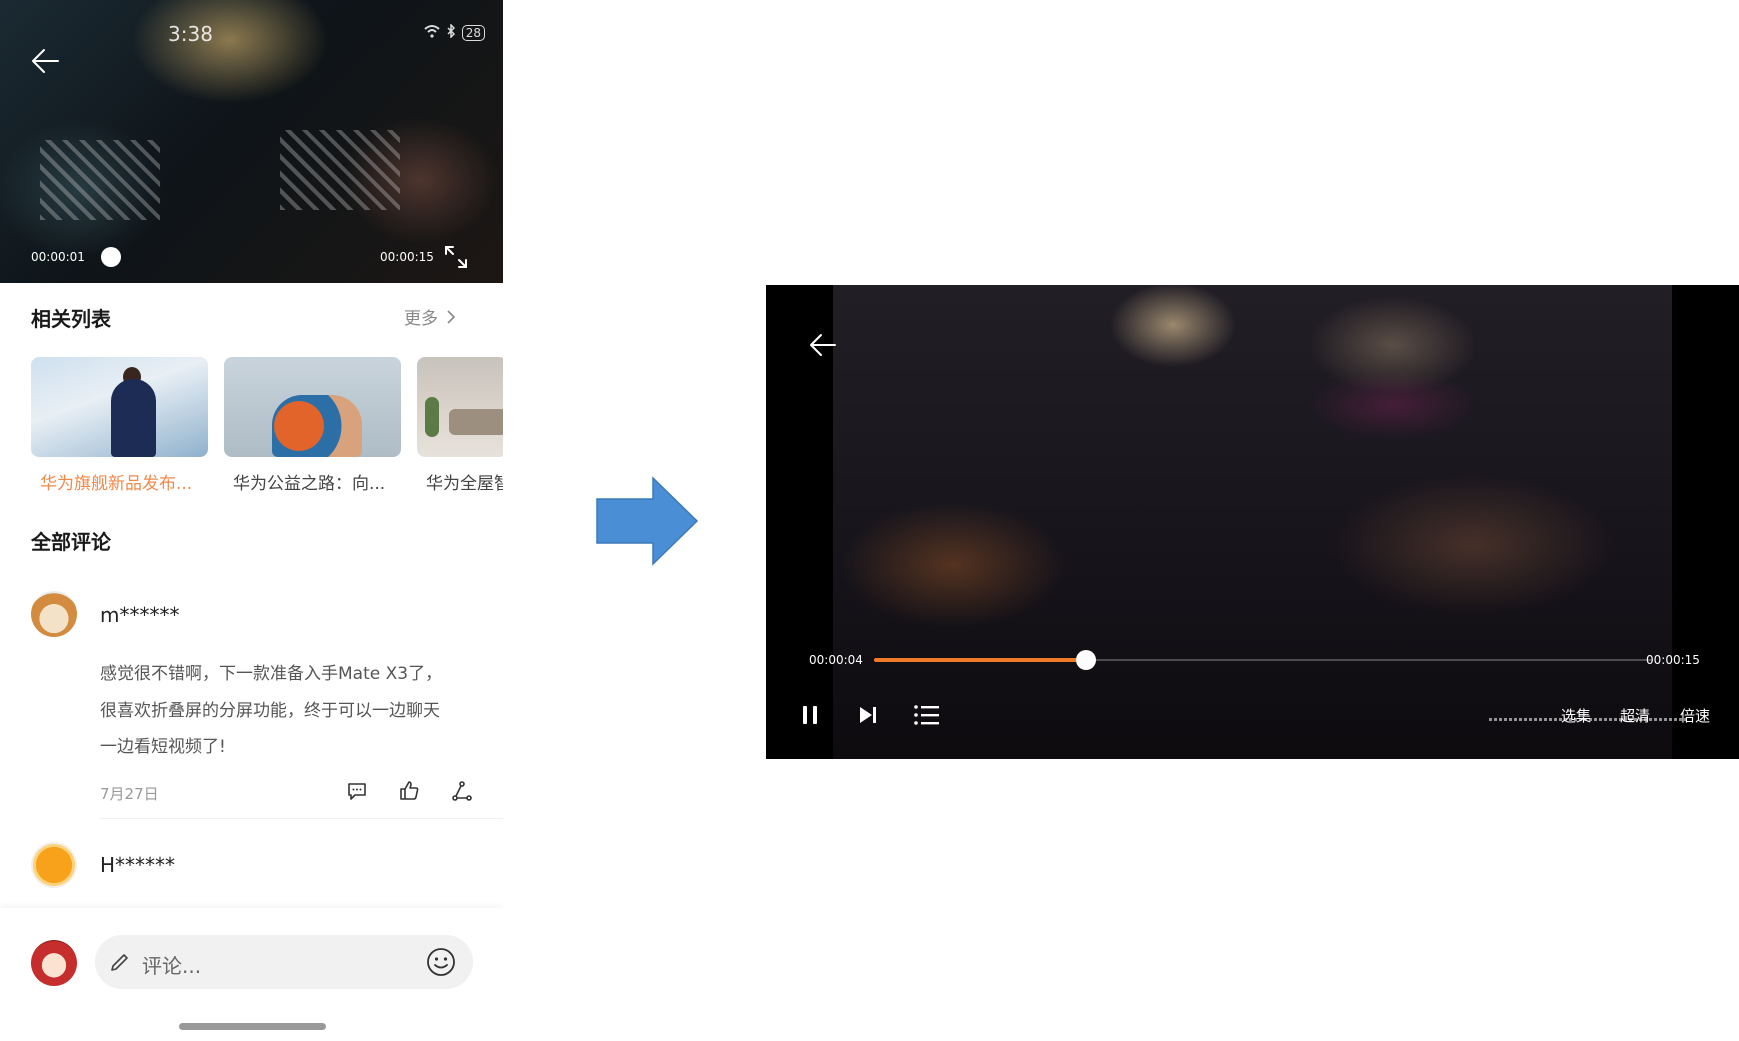  I want to click on episodes-button: 选集, so click(1576, 715).